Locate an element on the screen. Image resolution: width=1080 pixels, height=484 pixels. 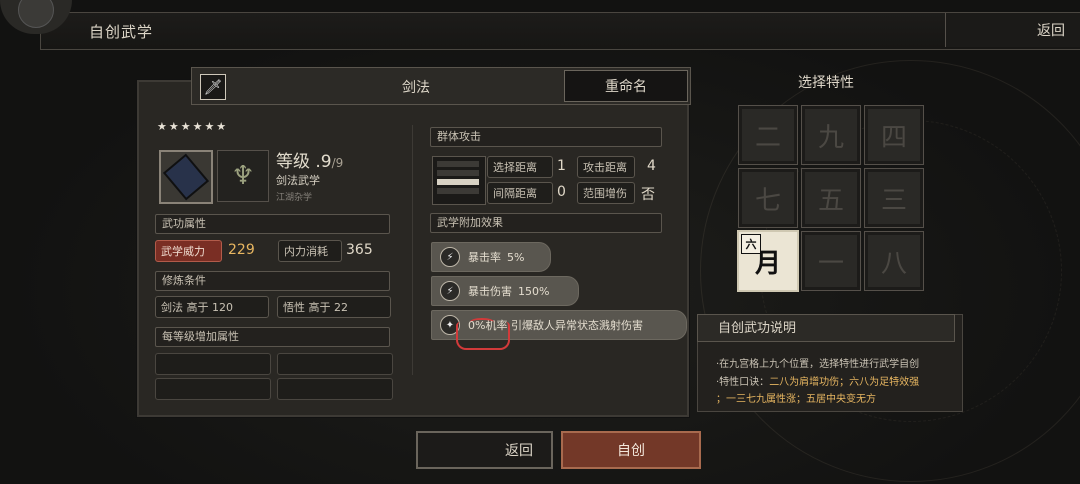
requirement-2: 悟性 高于 22 is located at coordinates (334, 307).